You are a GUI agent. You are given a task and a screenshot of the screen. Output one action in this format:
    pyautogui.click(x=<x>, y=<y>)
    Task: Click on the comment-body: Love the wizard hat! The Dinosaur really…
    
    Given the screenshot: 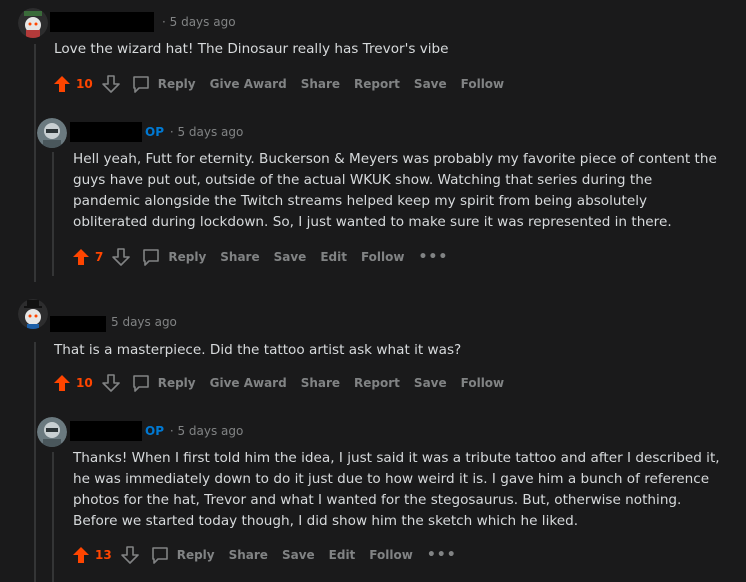 What is the action you would take?
    pyautogui.click(x=251, y=49)
    